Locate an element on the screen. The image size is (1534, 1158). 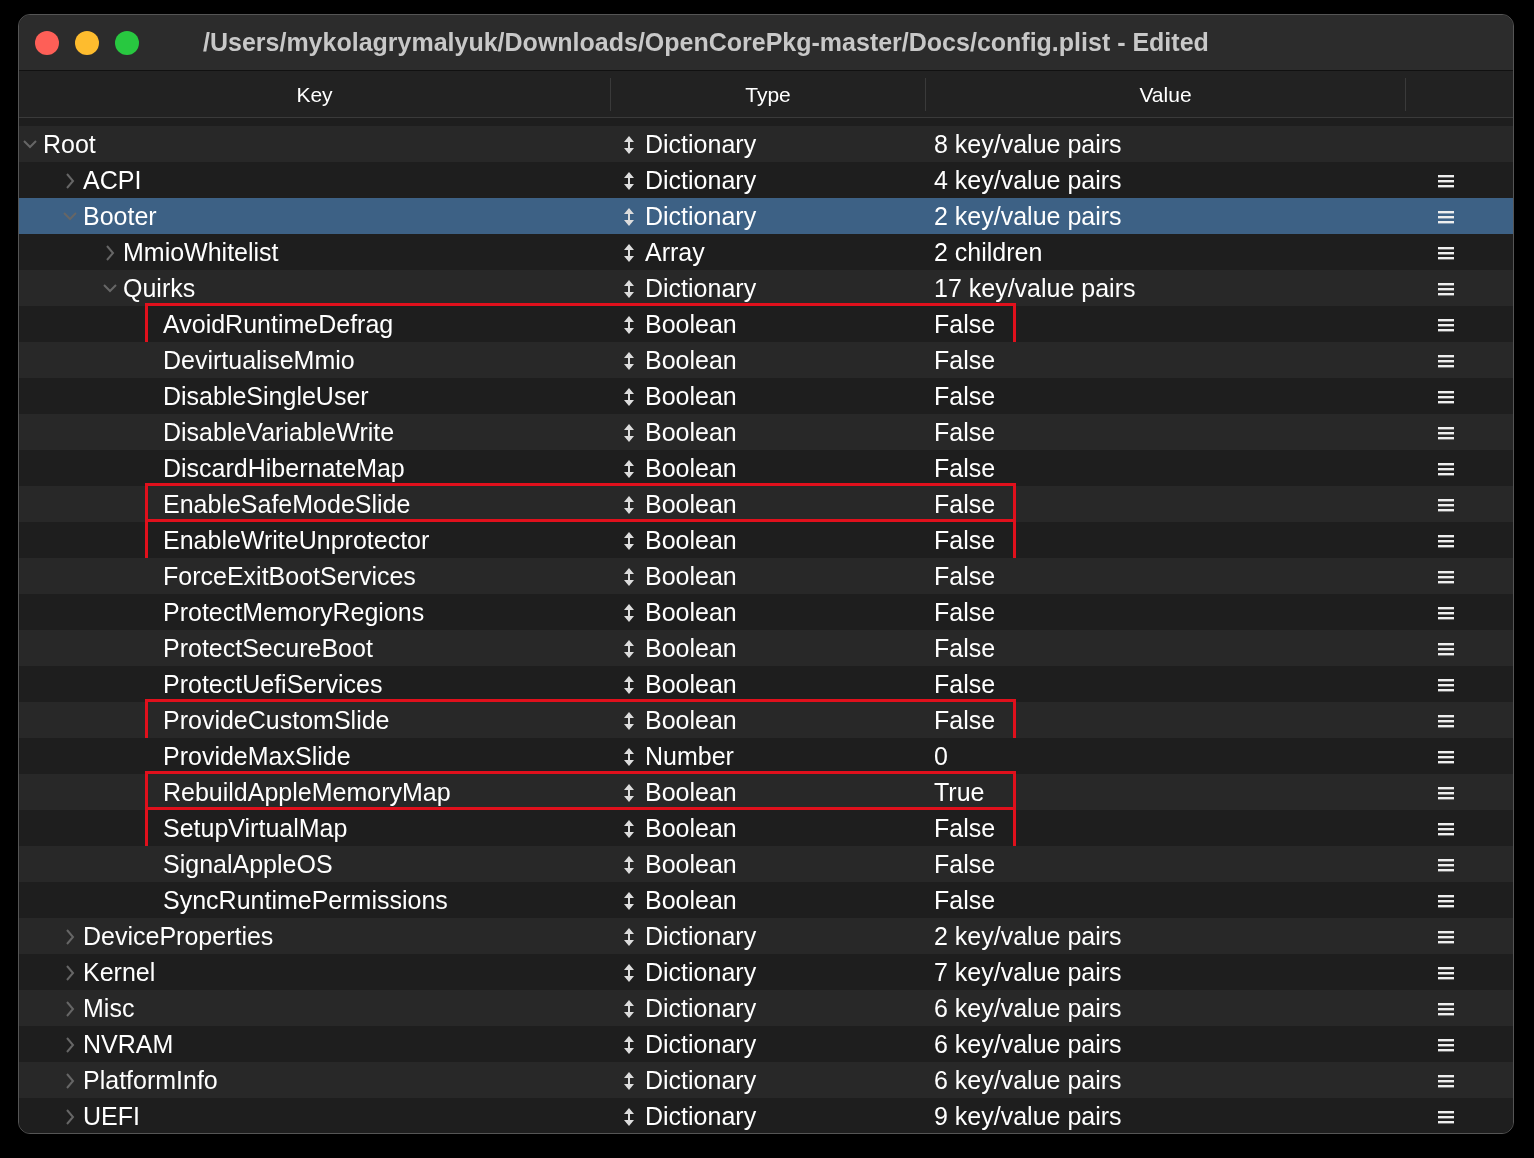
column-header: Value is located at coordinates (1166, 94).